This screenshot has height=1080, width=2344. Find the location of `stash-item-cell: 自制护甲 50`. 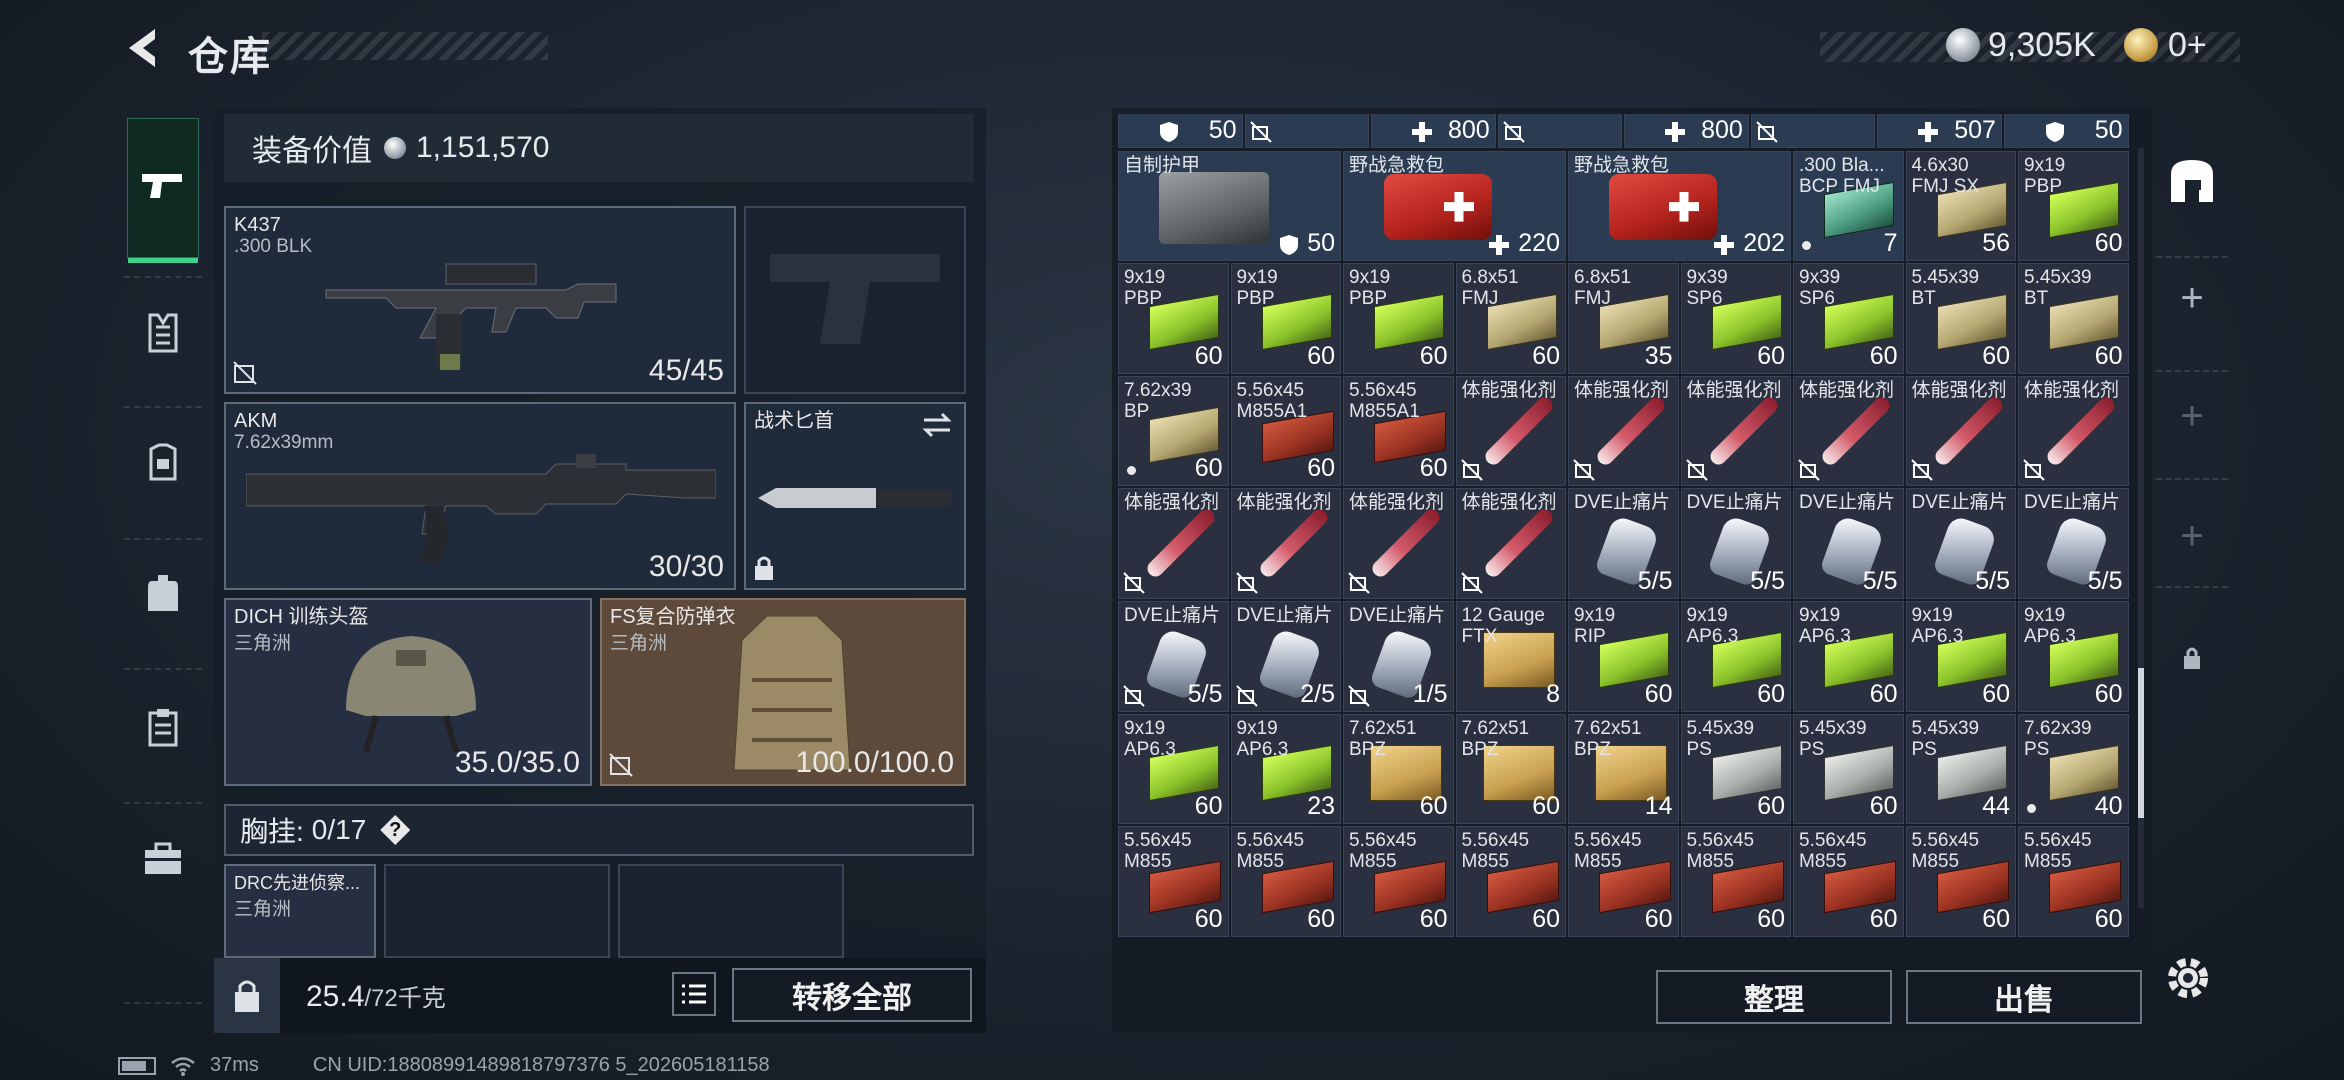

stash-item-cell: 自制护甲 50 is located at coordinates (1229, 206).